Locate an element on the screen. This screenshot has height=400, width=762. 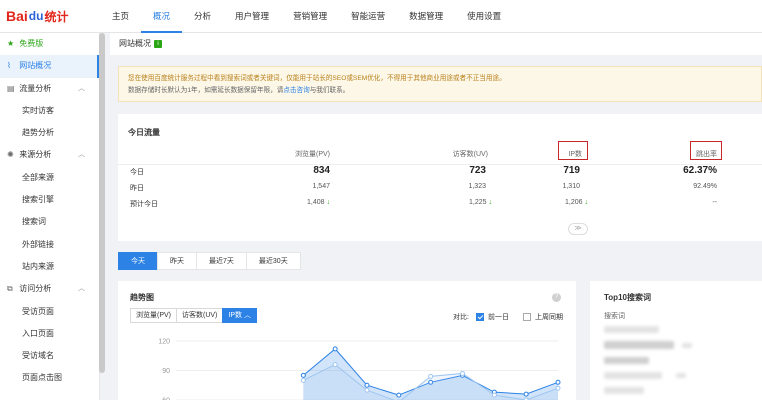
blurred-count is located at coordinates (687, 345).